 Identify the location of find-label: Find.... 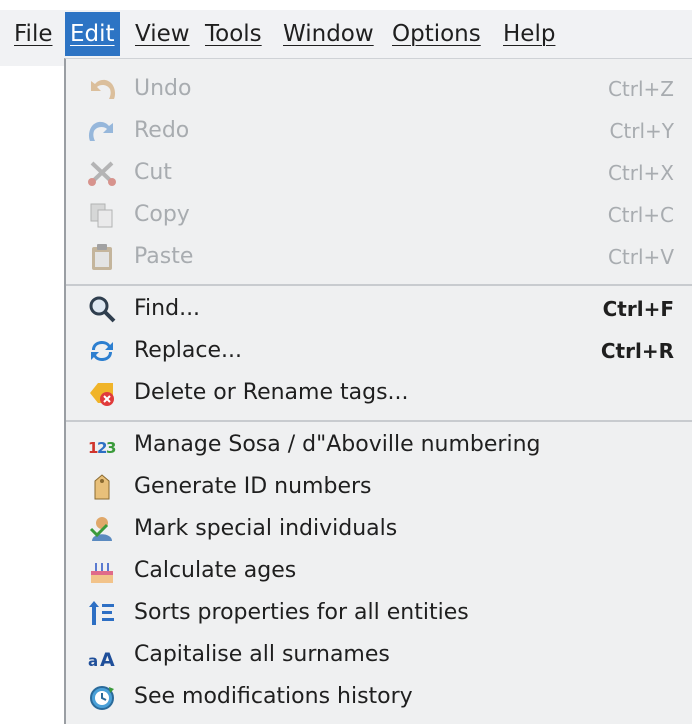
(167, 308).